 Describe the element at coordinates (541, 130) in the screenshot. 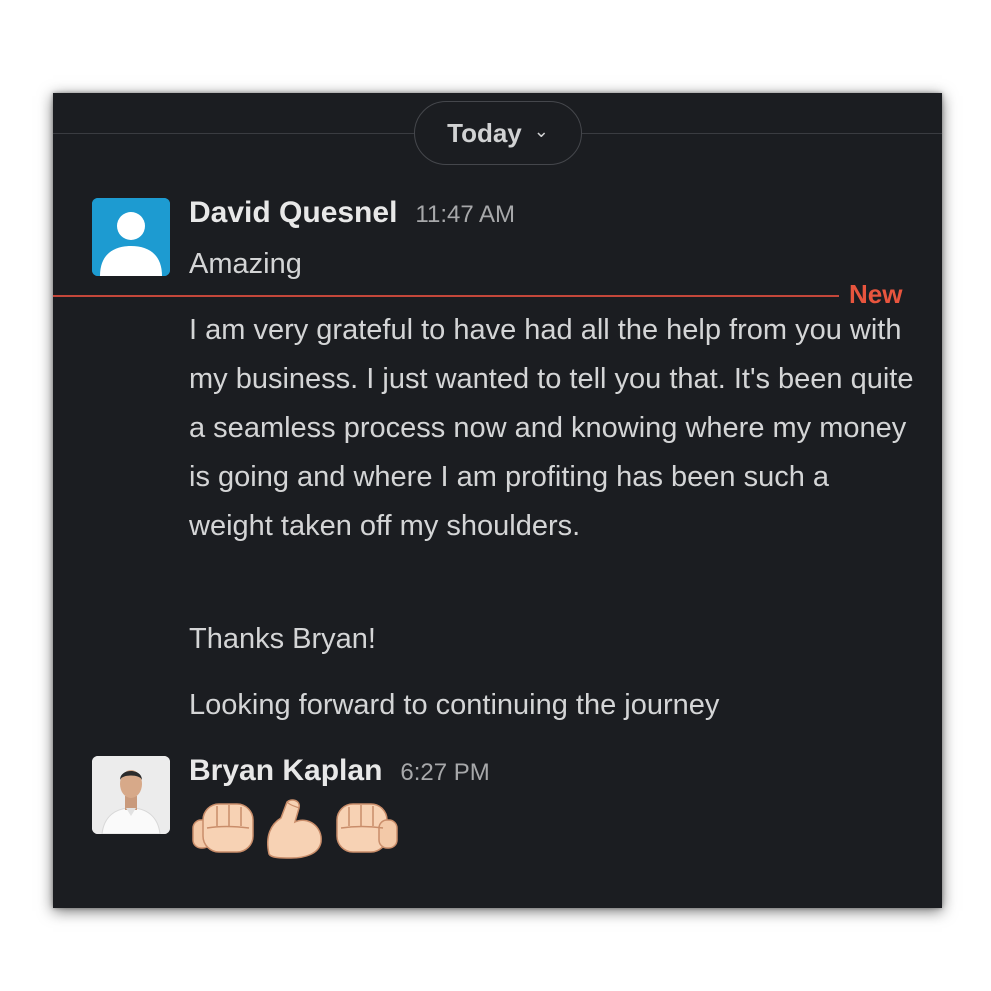

I see `chevron-down-icon: ⌄` at that location.